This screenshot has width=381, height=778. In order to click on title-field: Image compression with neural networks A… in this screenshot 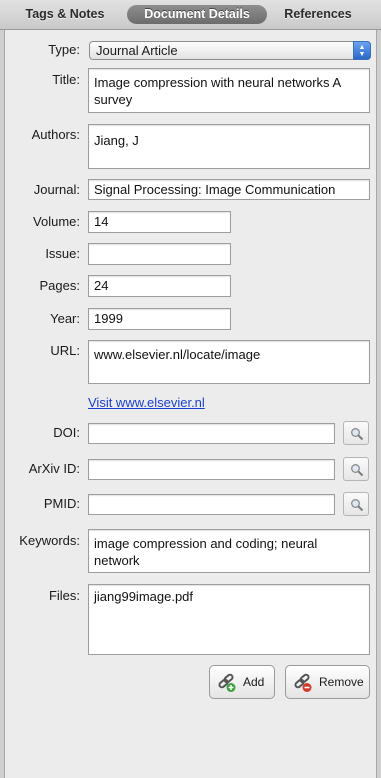, I will do `click(229, 90)`.